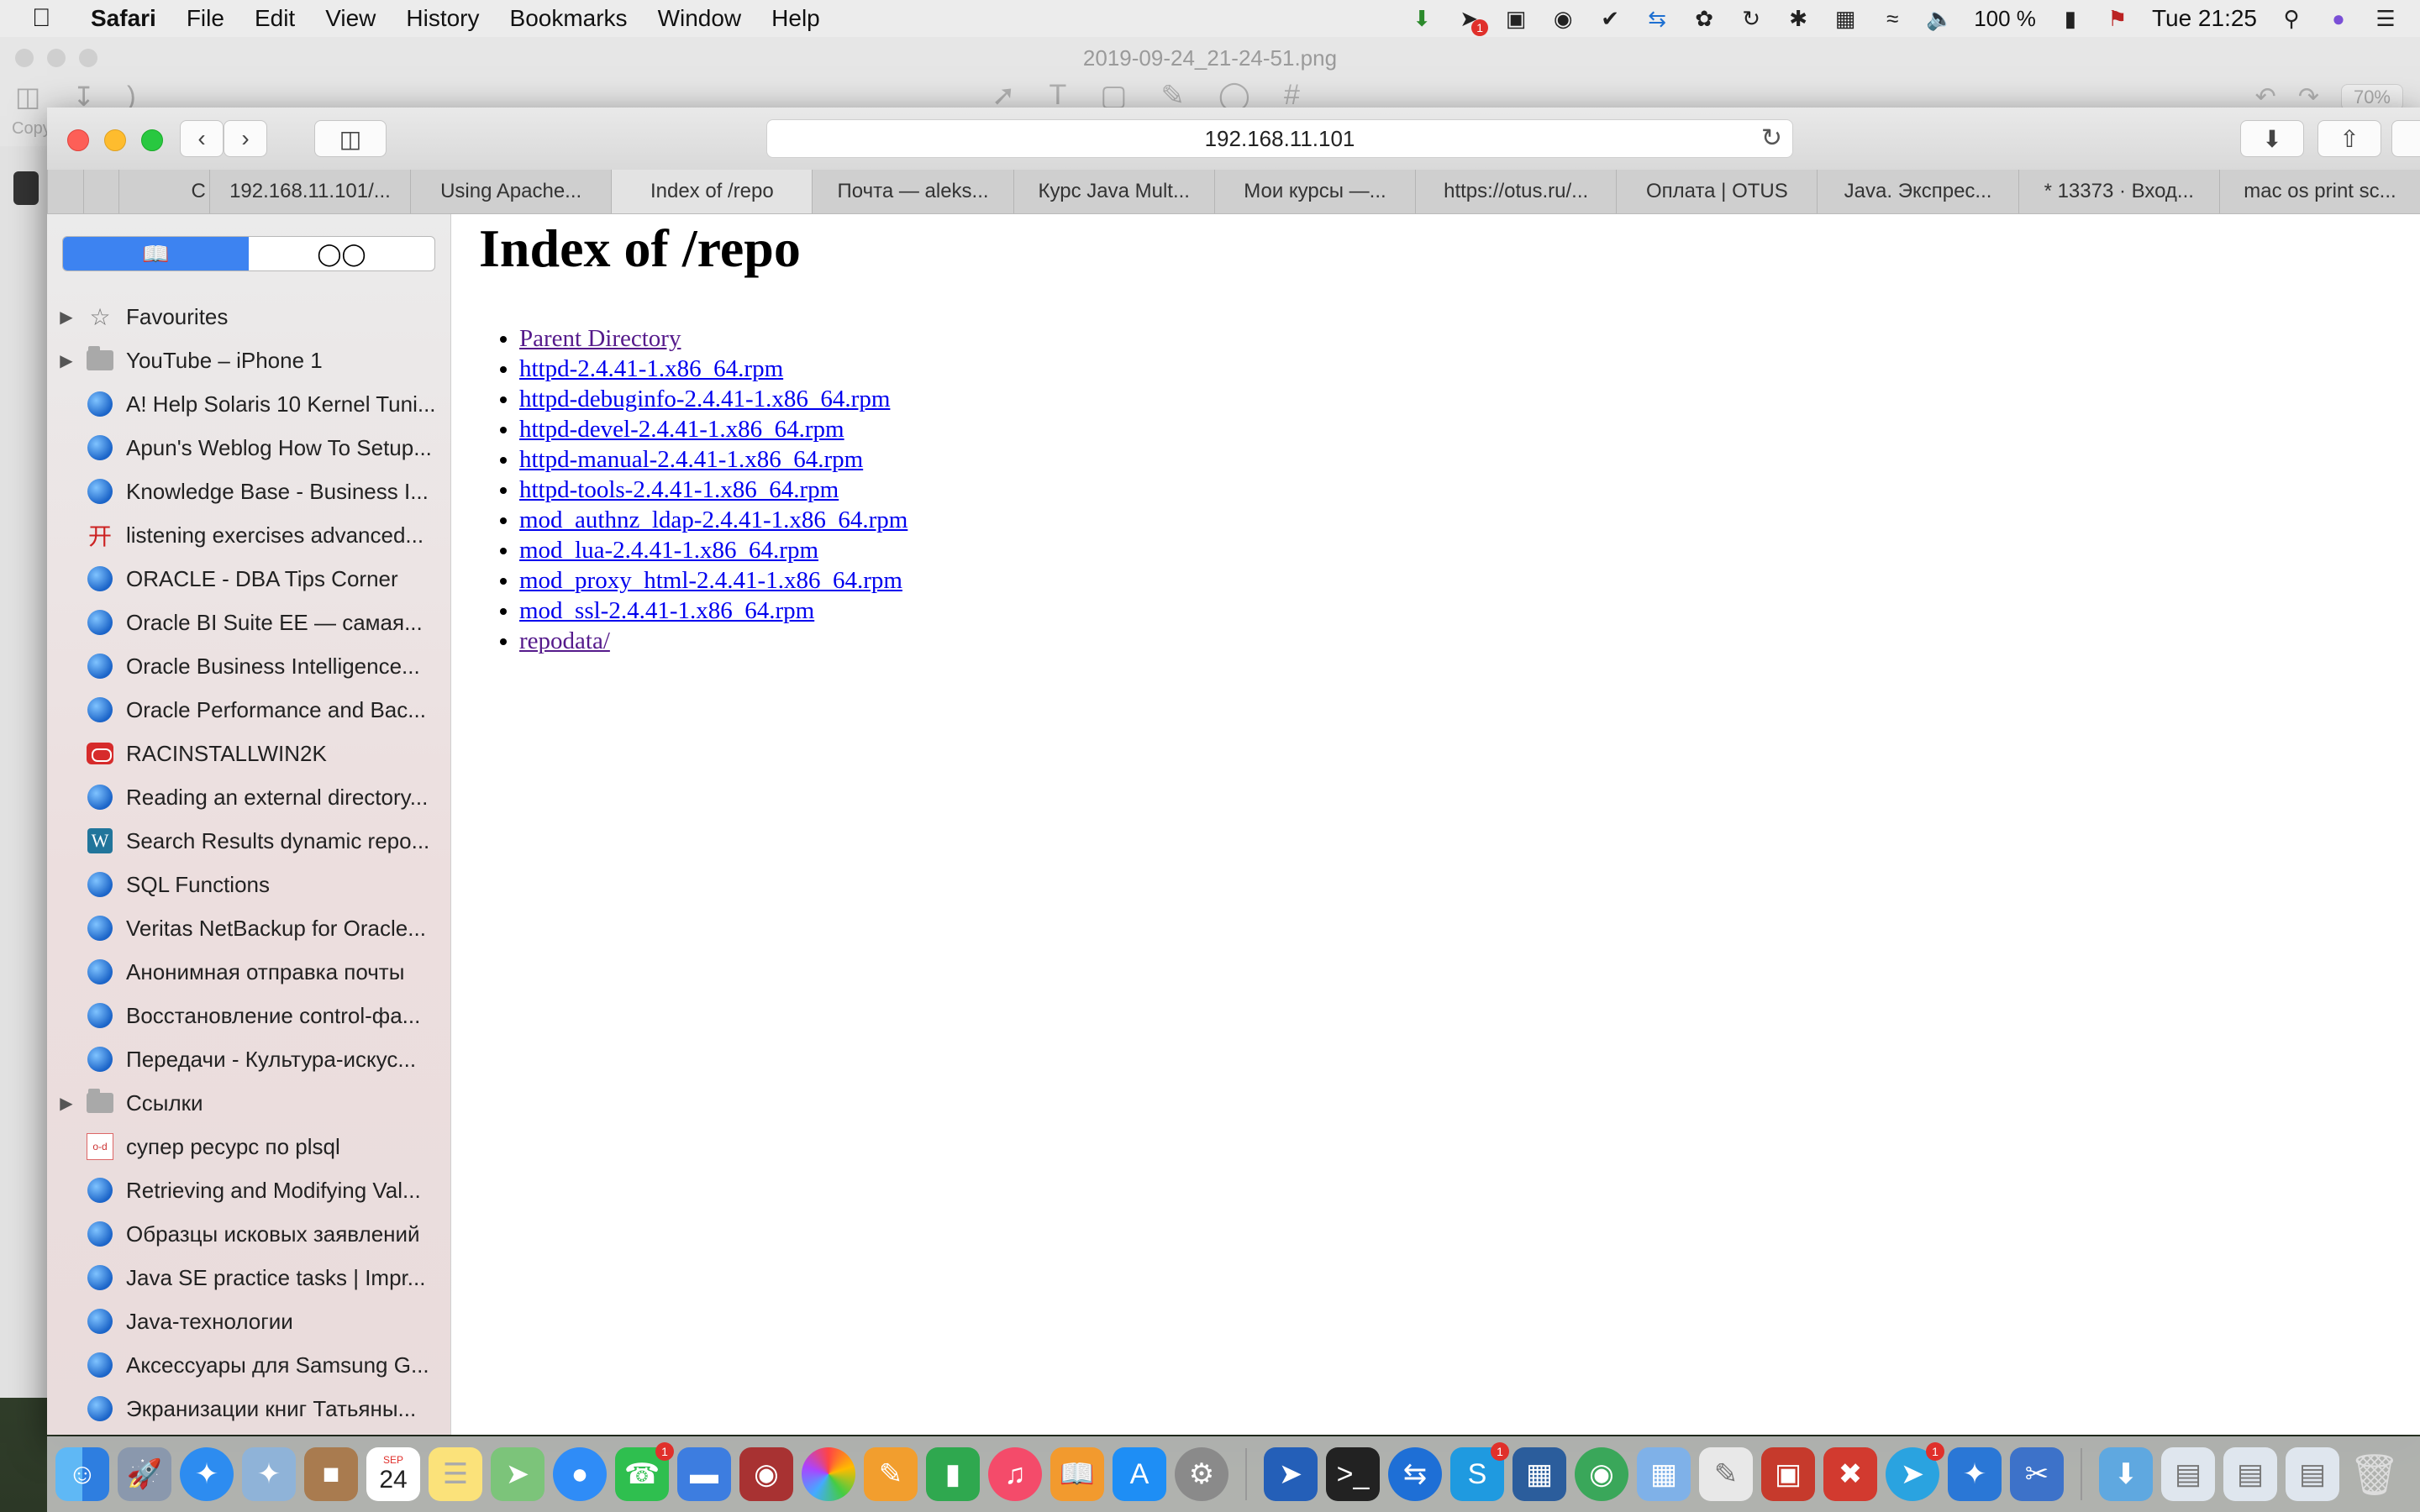 The image size is (2420, 1512). I want to click on mail-bird-icon: ✦, so click(269, 1474).